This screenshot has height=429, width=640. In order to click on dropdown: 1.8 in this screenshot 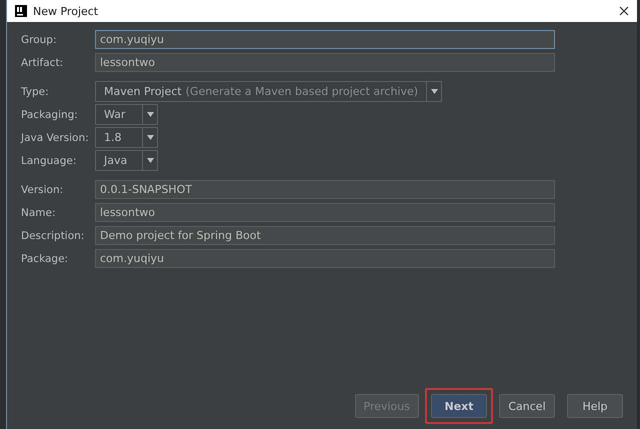, I will do `click(126, 137)`.